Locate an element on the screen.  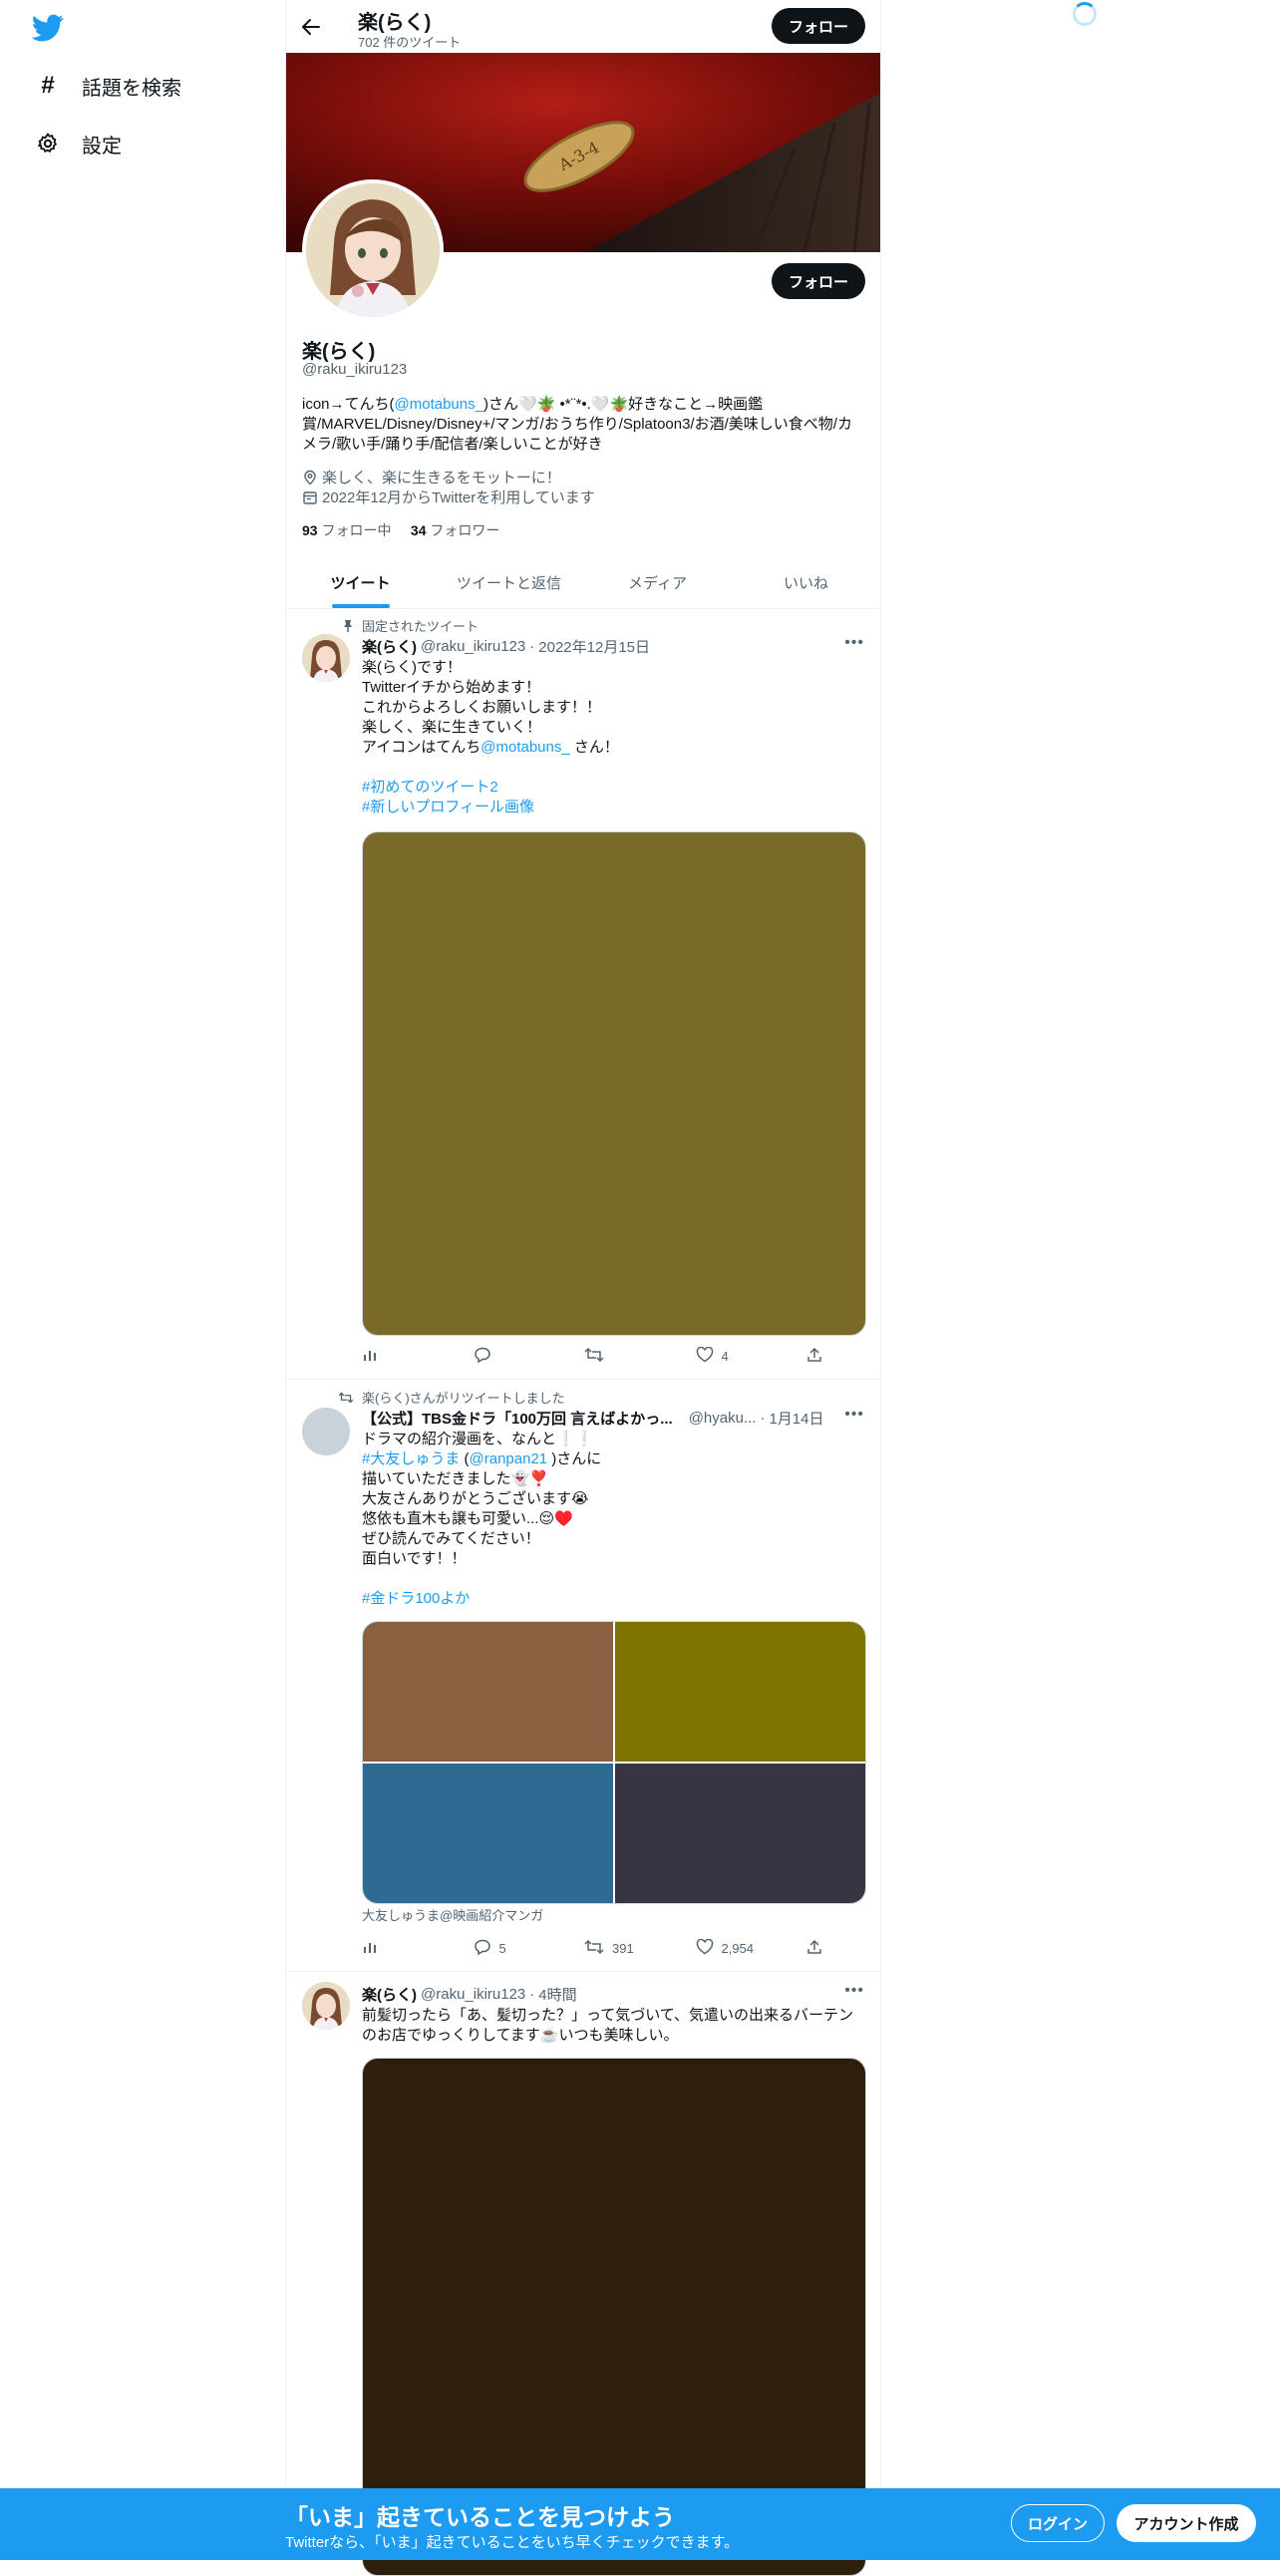
signup-button: アカウント作成 is located at coordinates (1186, 2523).